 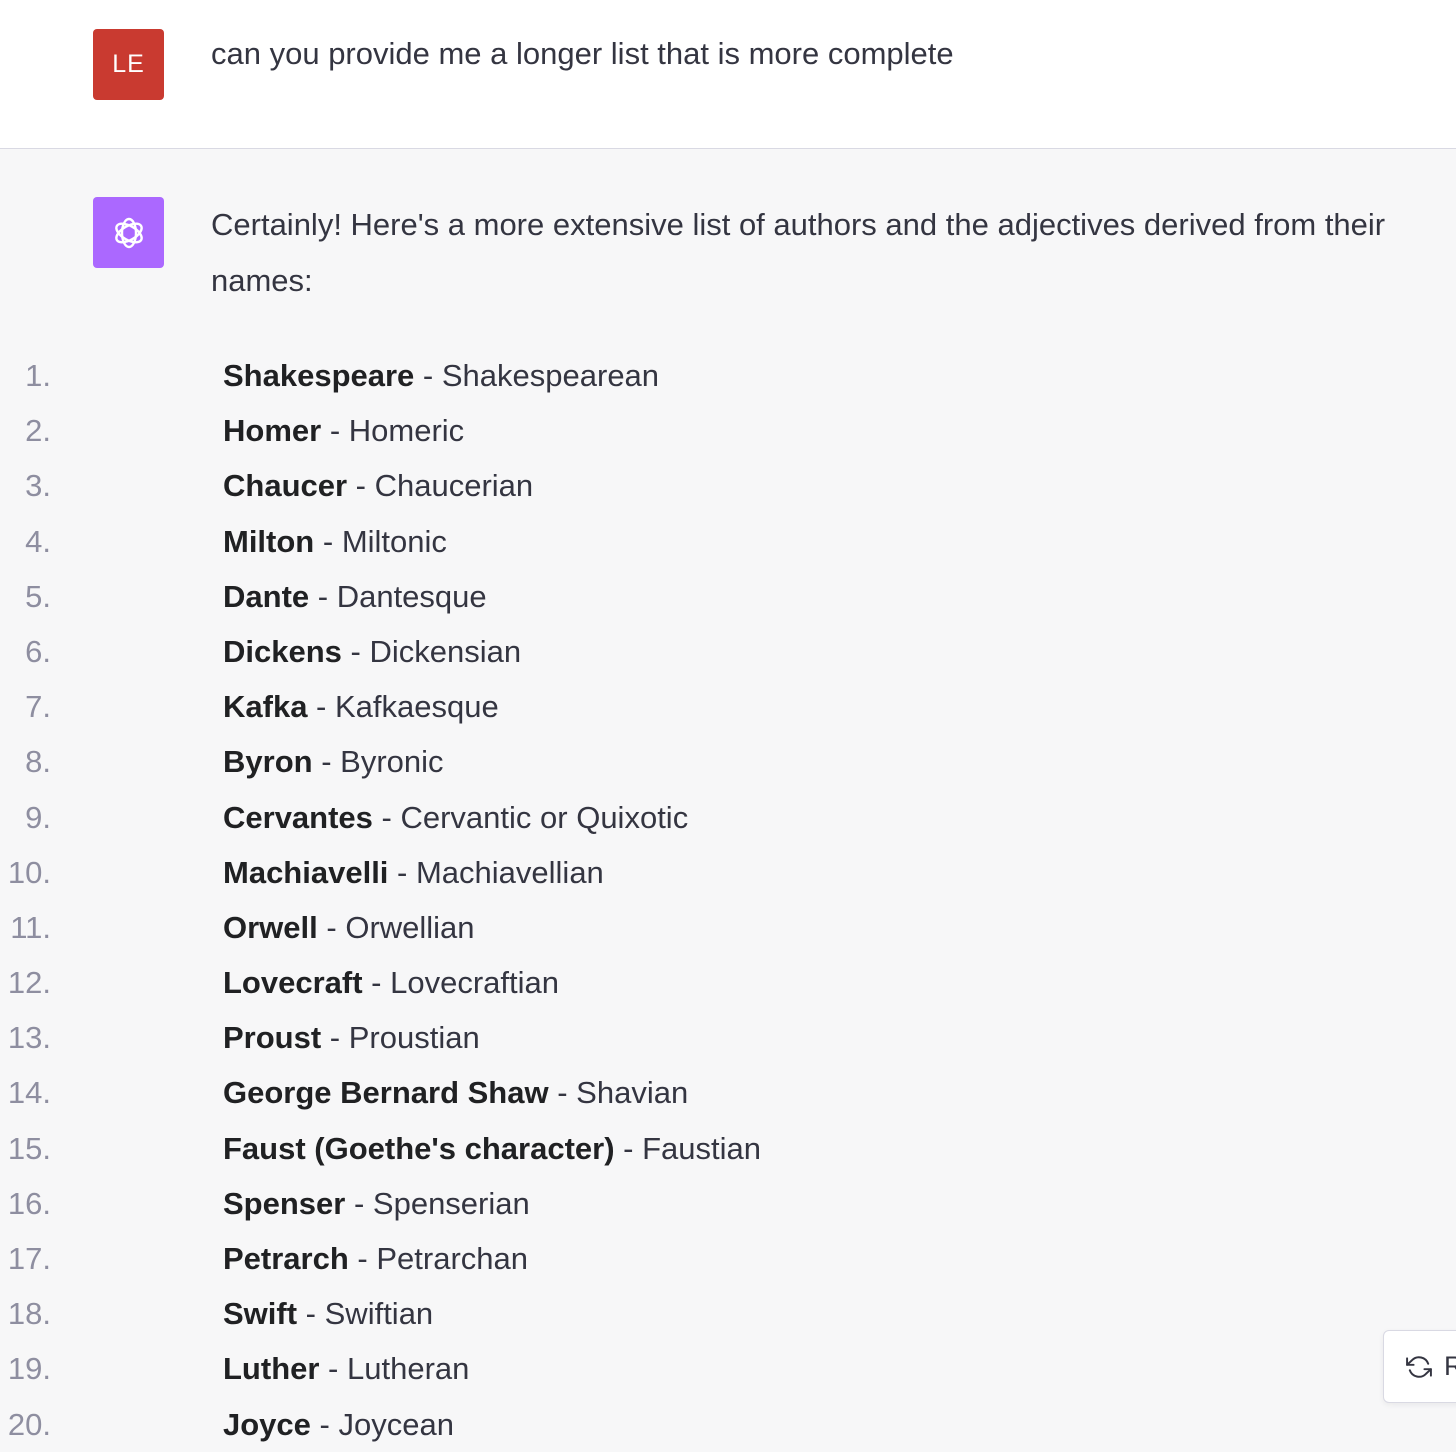 What do you see at coordinates (272, 1038) in the screenshot?
I see `author-name: Proust` at bounding box center [272, 1038].